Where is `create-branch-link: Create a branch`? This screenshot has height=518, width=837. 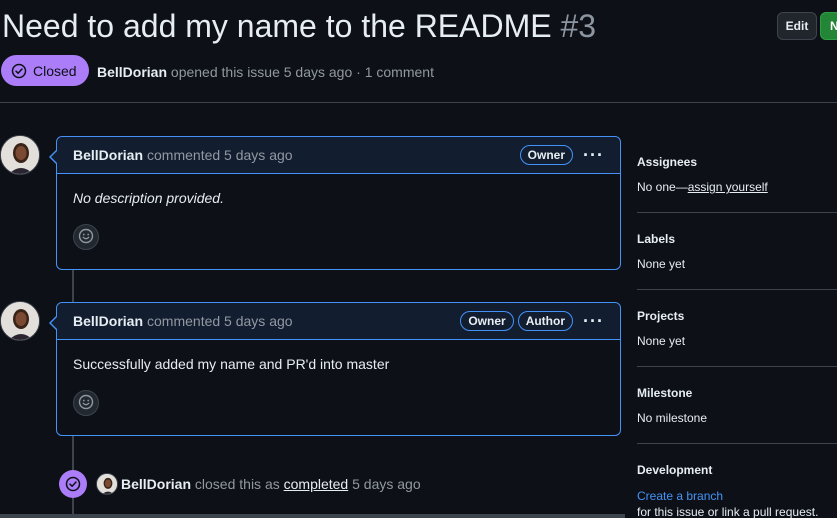 create-branch-link: Create a branch is located at coordinates (737, 496).